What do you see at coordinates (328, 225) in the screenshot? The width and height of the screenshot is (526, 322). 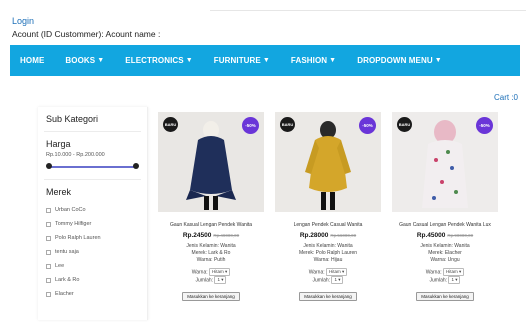 I see `product-name: Lengan Pendek Casual Wanita` at bounding box center [328, 225].